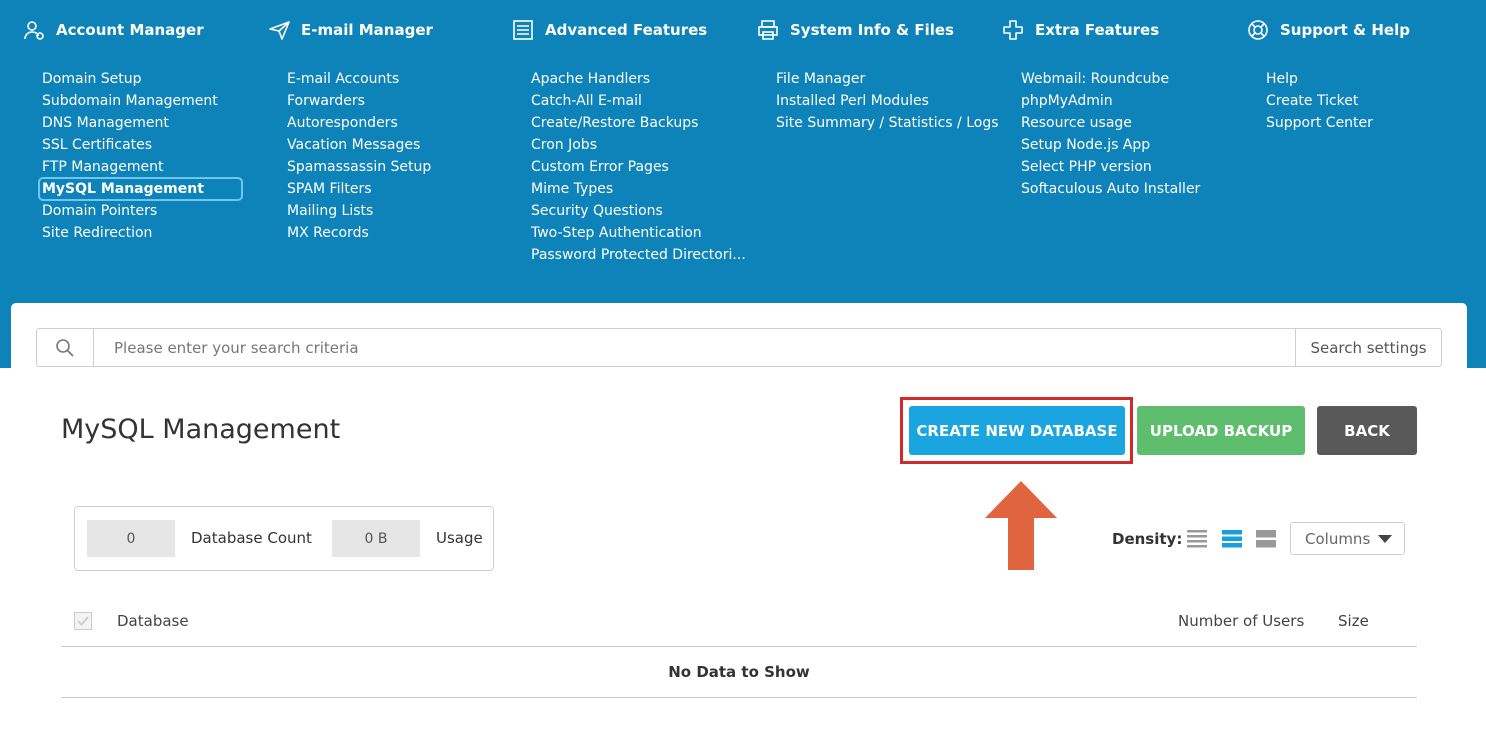  I want to click on nav-column-heading-label: Advanced Features, so click(626, 30).